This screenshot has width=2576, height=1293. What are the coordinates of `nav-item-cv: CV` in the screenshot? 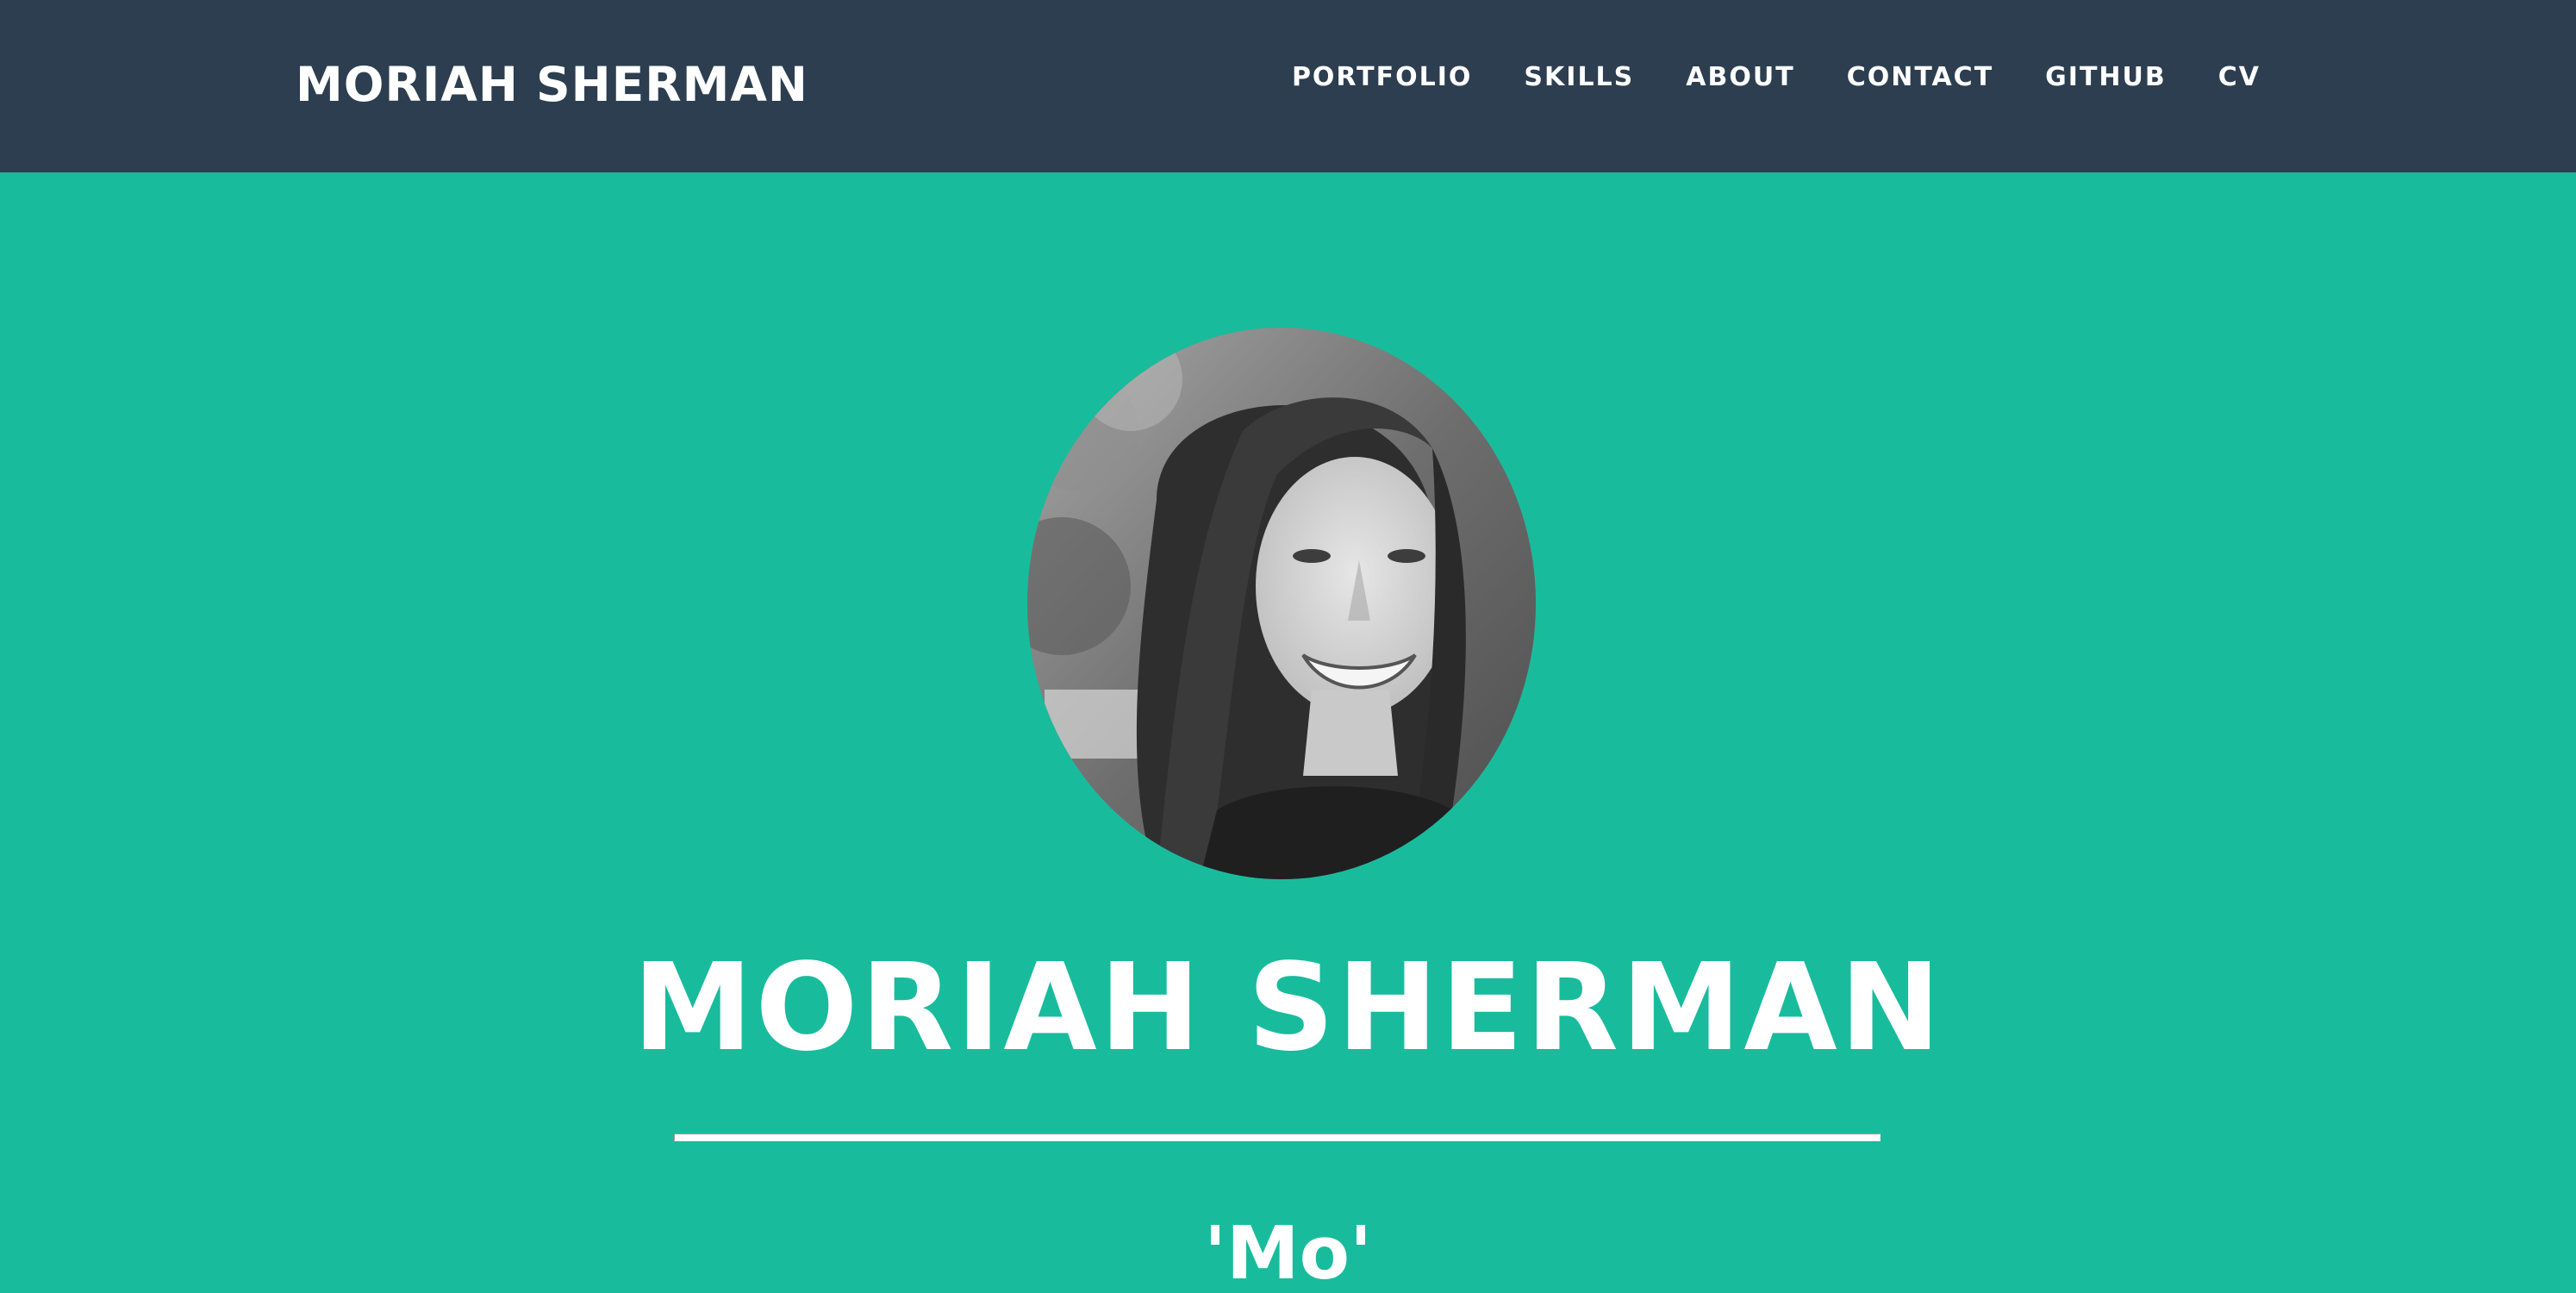 It's located at (2239, 78).